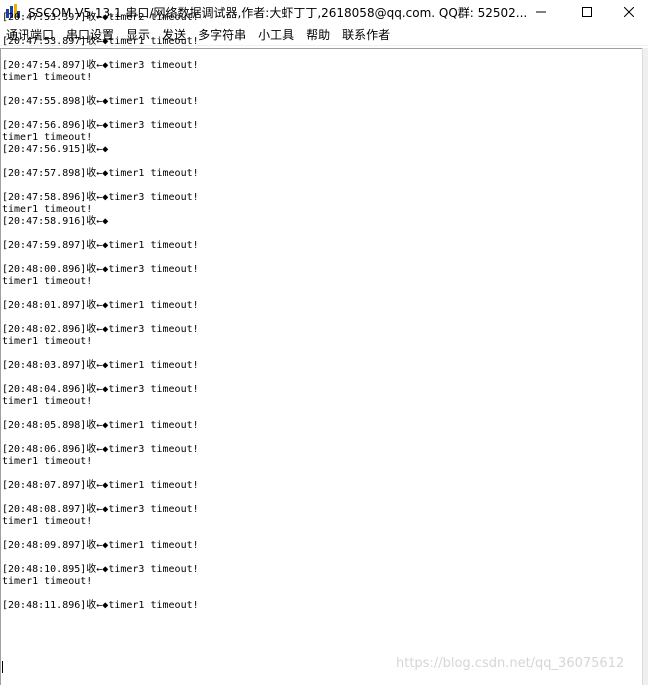 Image resolution: width=648 pixels, height=685 pixels. I want to click on log-line: [20:48:03.897]收←◆timer1 timeout!, so click(100, 365).